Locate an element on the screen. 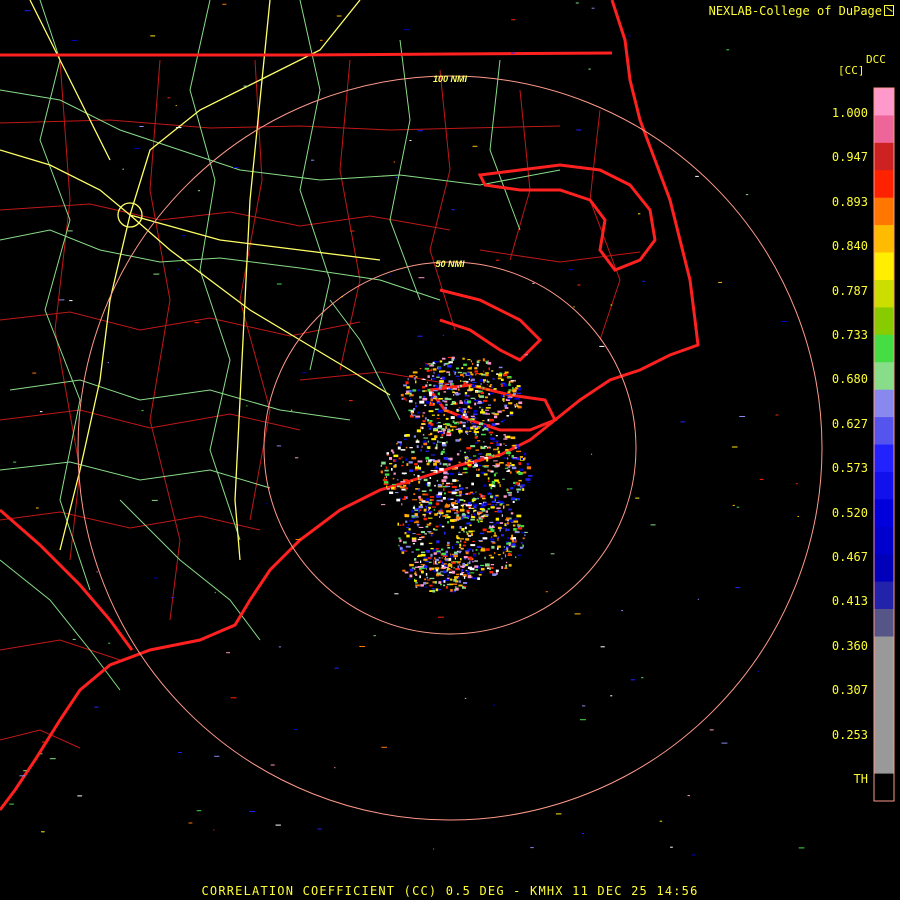 This screenshot has height=900, width=900. legend-tick-label: 0.520 is located at coordinates (849, 512).